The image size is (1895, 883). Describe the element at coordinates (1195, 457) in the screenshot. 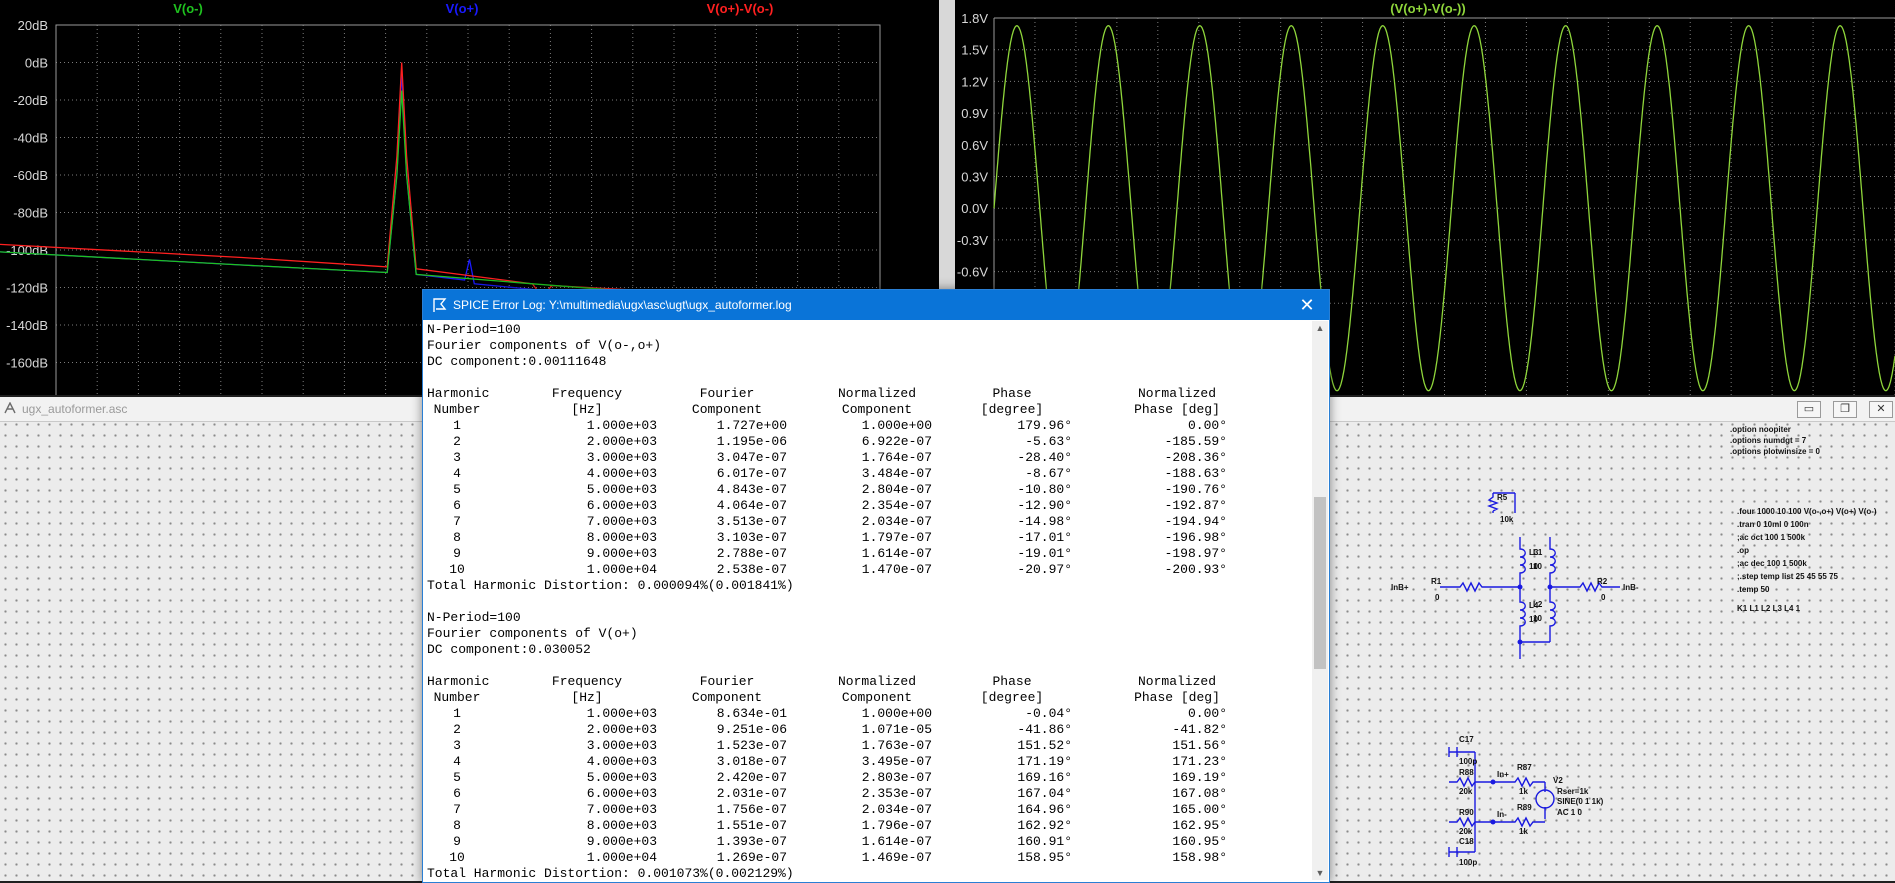

I see `cell: -208.36°` at that location.